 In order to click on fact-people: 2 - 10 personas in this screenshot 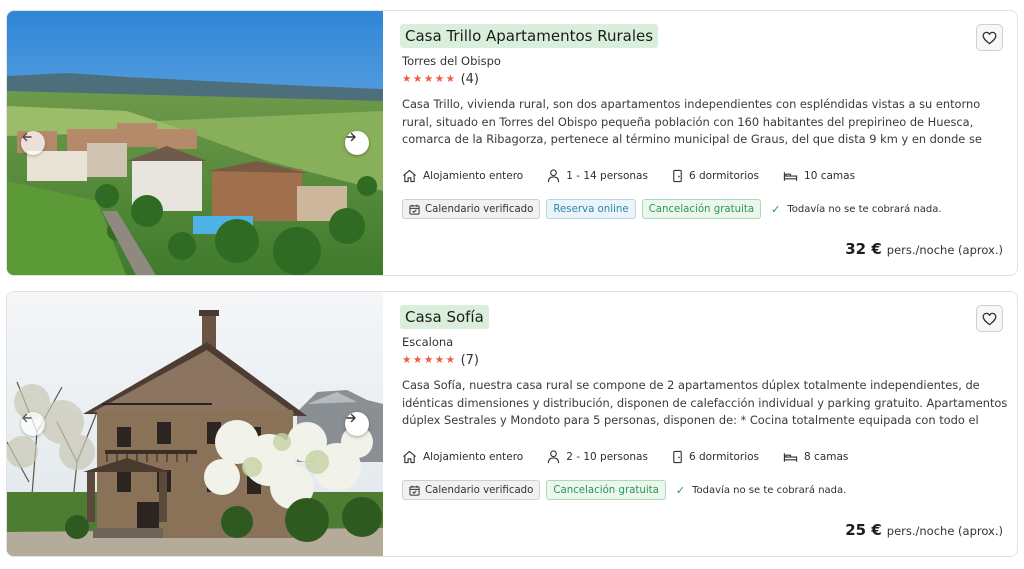, I will do `click(597, 457)`.